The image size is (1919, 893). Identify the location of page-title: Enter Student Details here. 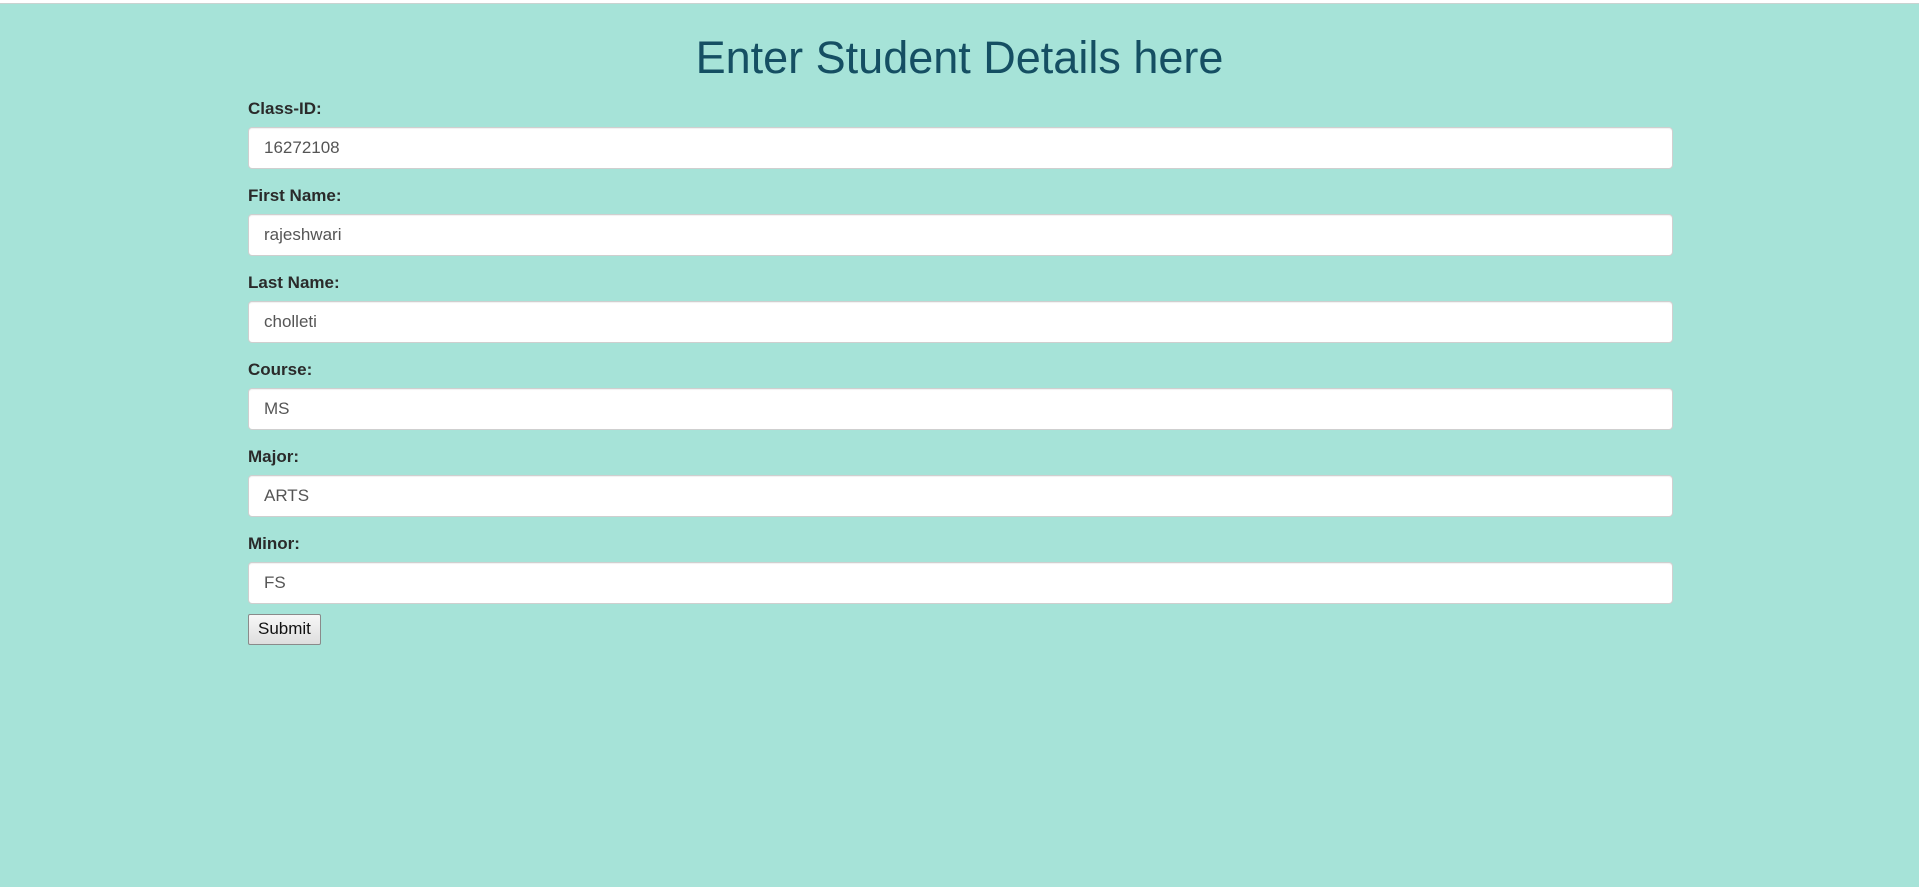
(959, 57).